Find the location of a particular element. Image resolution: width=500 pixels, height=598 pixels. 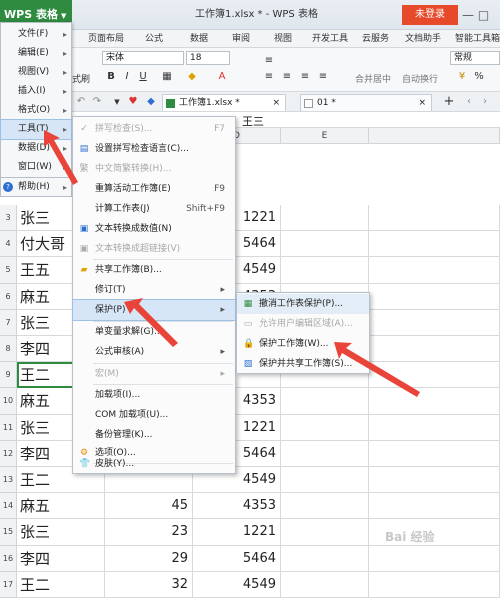

tab-workbook1: 工作簿1.xlsx * × is located at coordinates (224, 102).